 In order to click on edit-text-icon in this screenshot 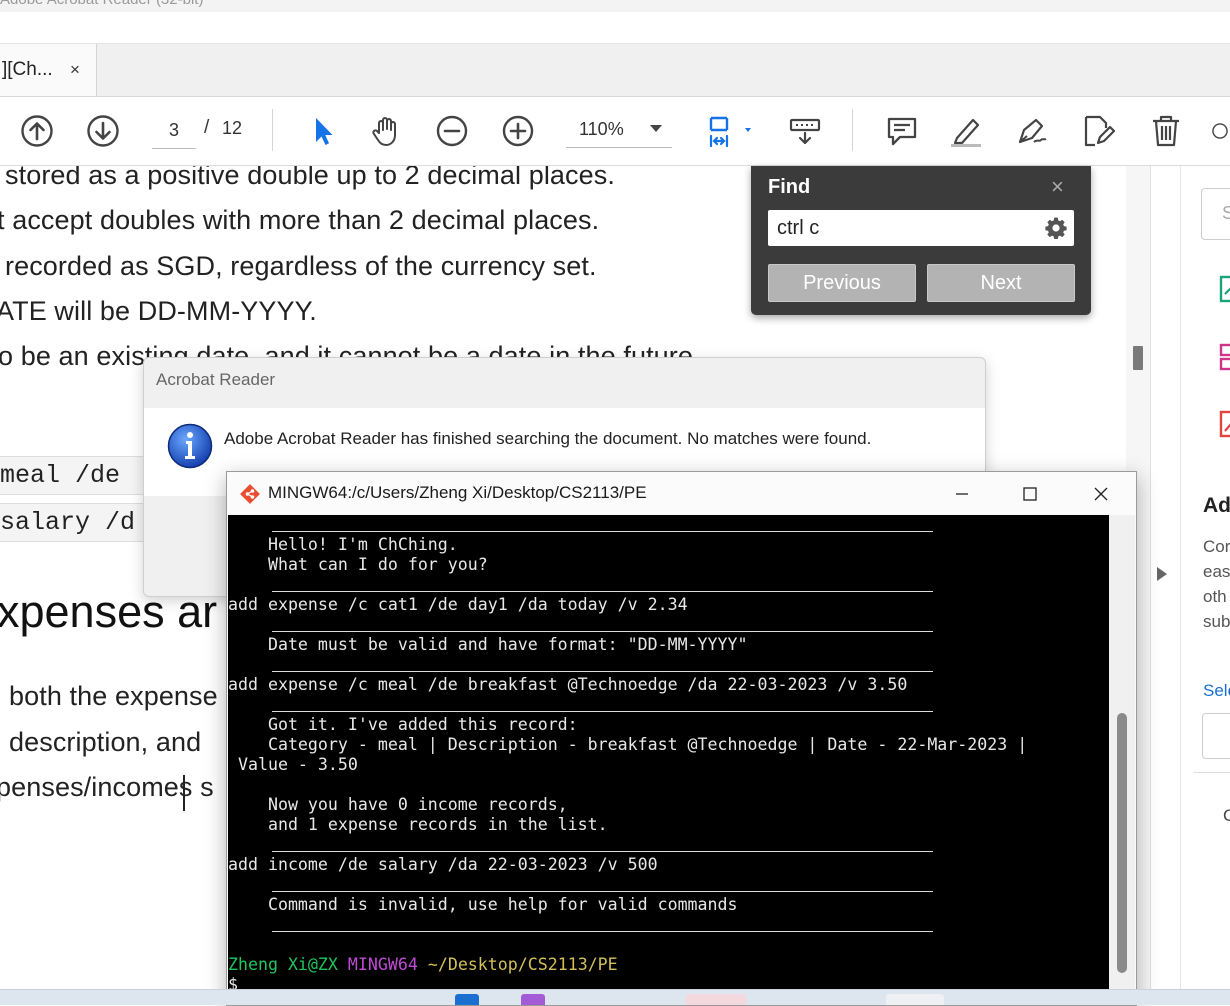, I will do `click(1099, 131)`.